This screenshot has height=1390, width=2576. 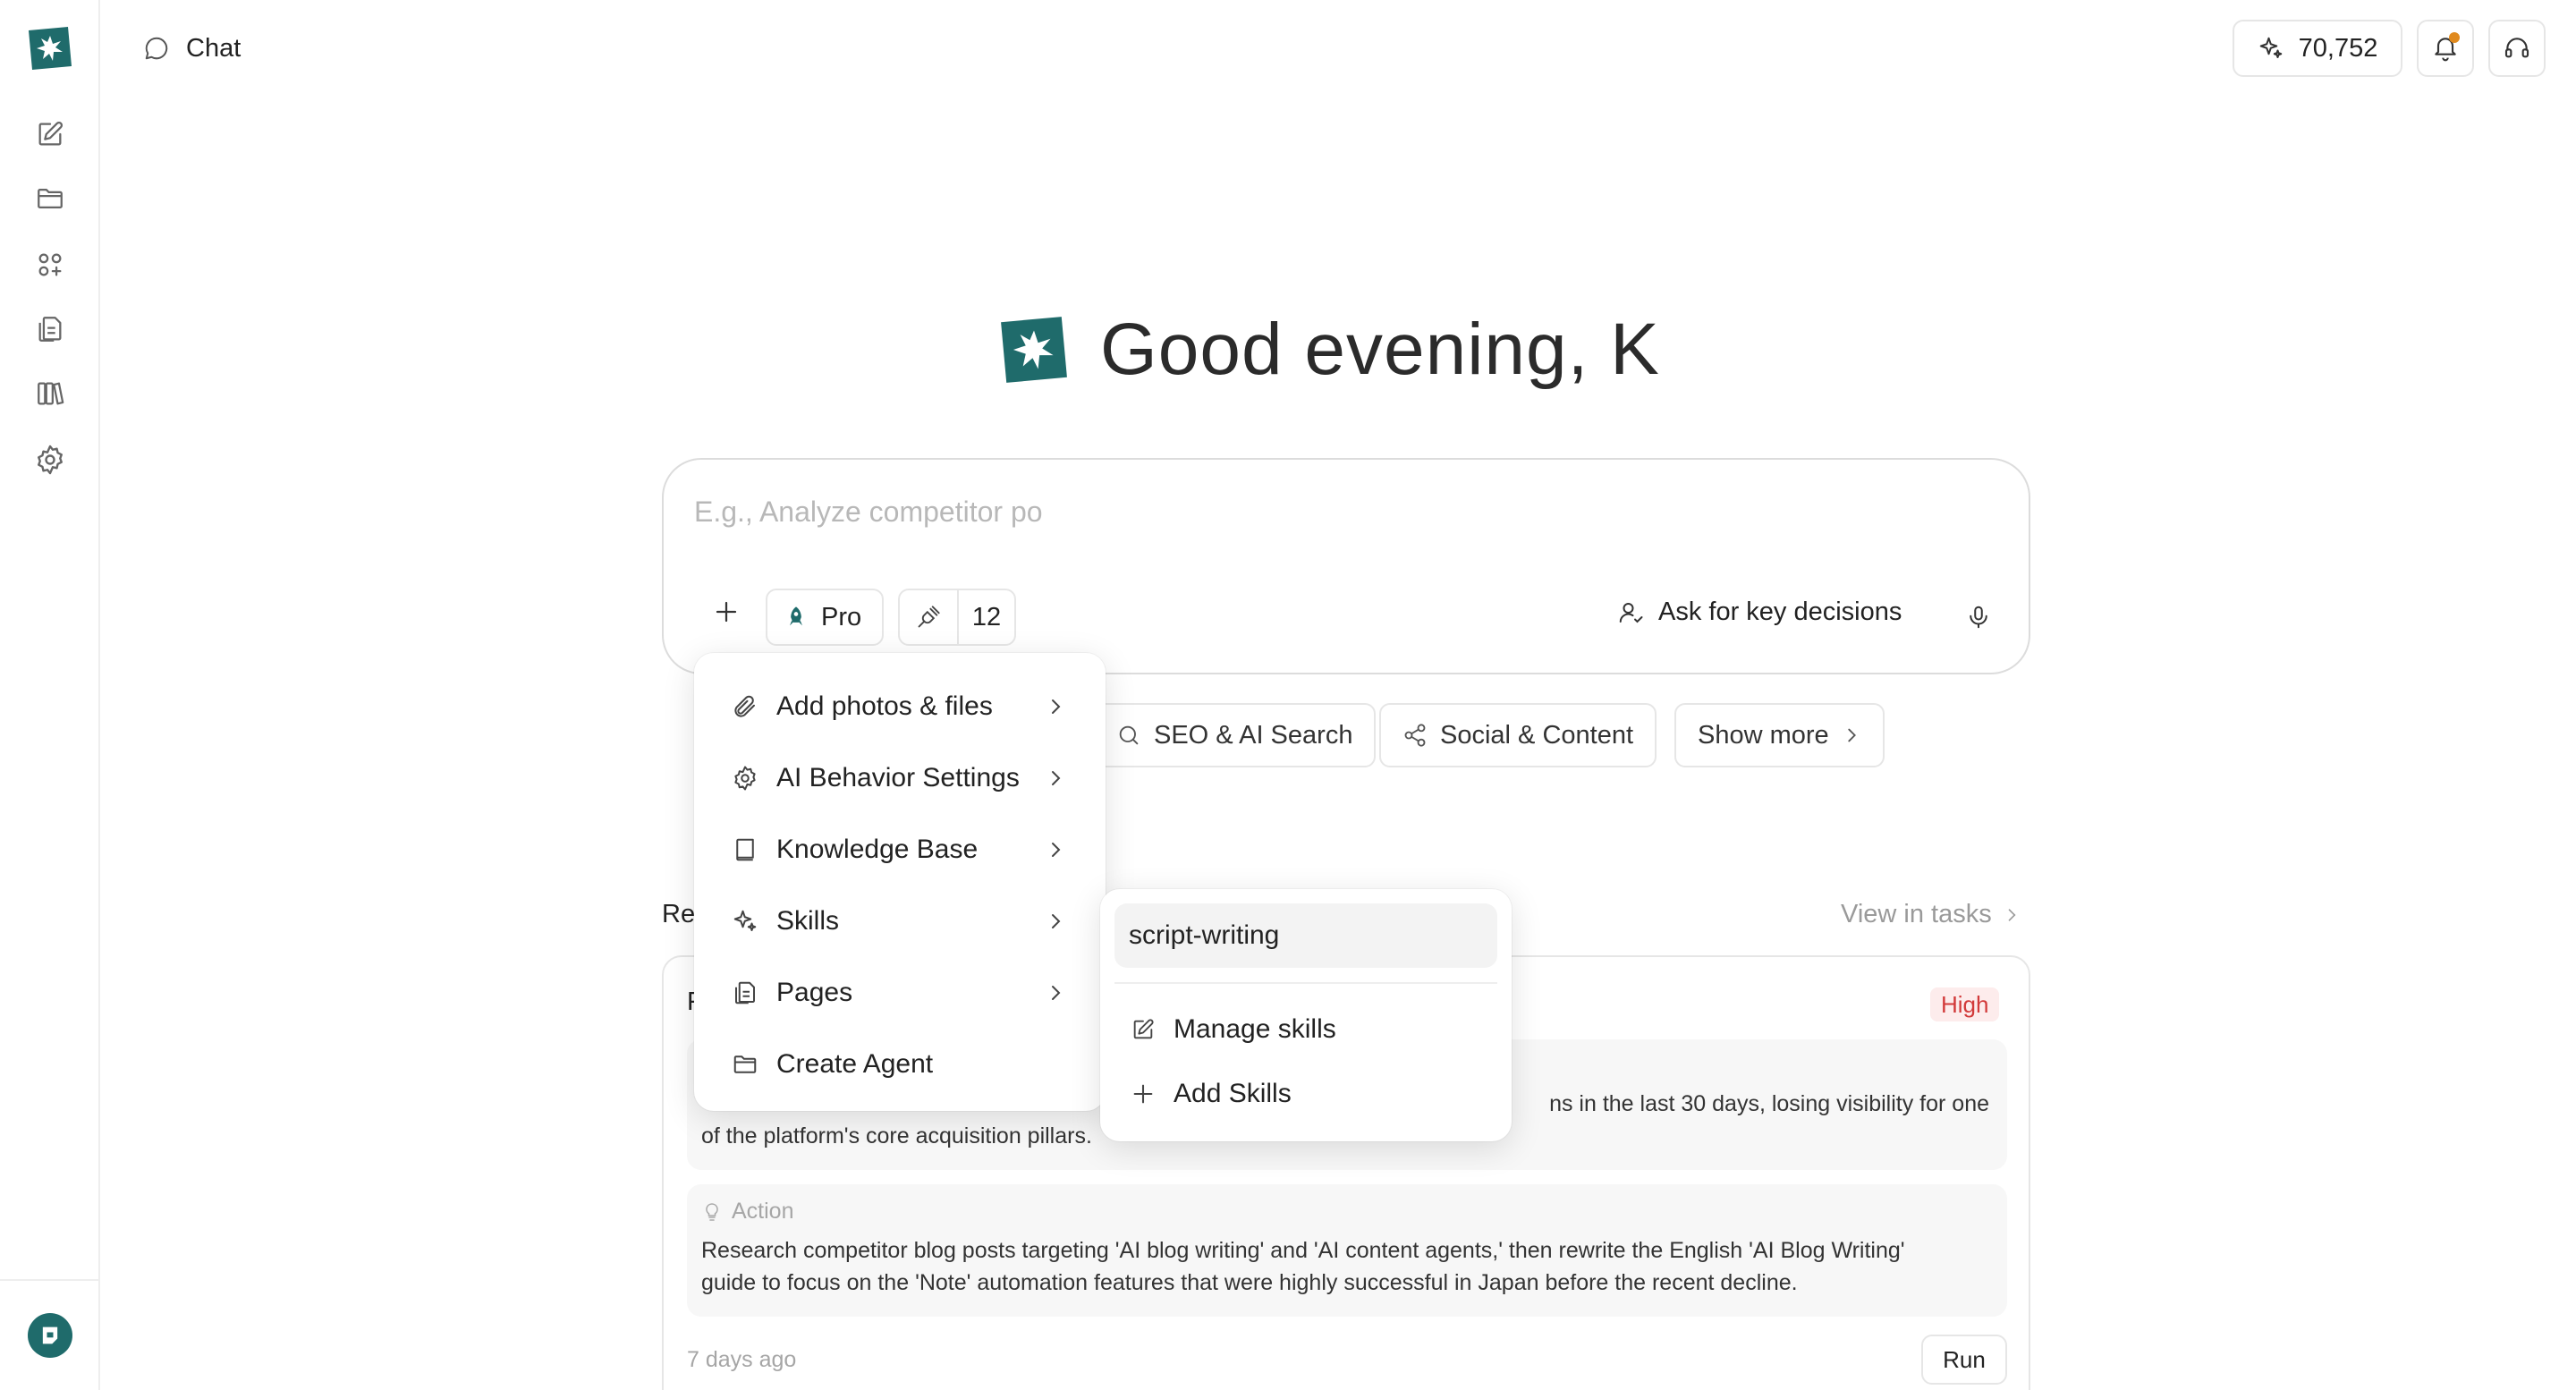 I want to click on category-social: Social & Content, so click(x=1518, y=735).